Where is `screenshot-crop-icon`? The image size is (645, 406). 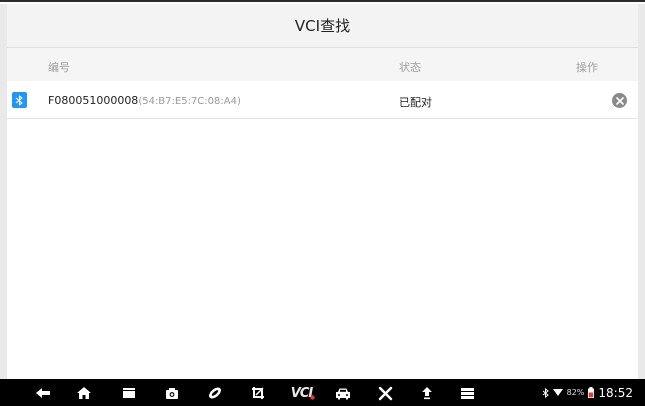 screenshot-crop-icon is located at coordinates (258, 393).